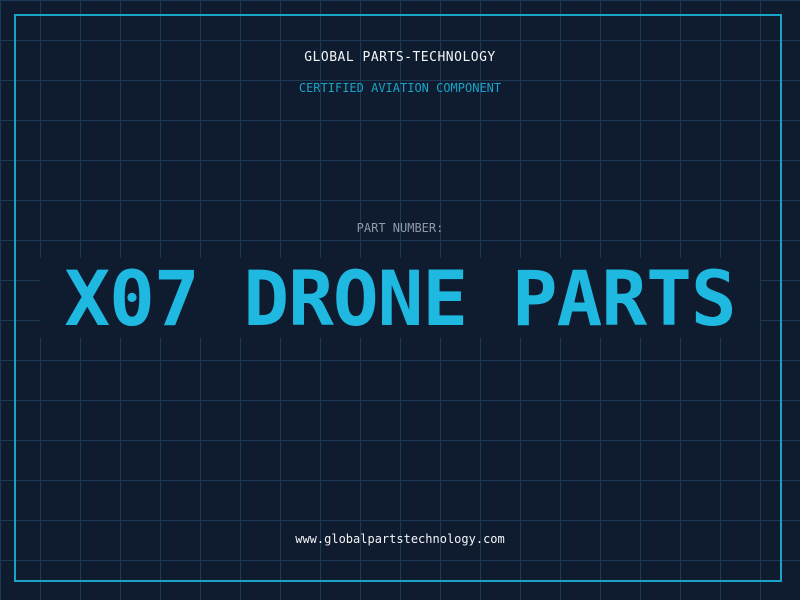  What do you see at coordinates (400, 57) in the screenshot?
I see `brand-title: GLOBAL PARTS-TECHNOLOGY` at bounding box center [400, 57].